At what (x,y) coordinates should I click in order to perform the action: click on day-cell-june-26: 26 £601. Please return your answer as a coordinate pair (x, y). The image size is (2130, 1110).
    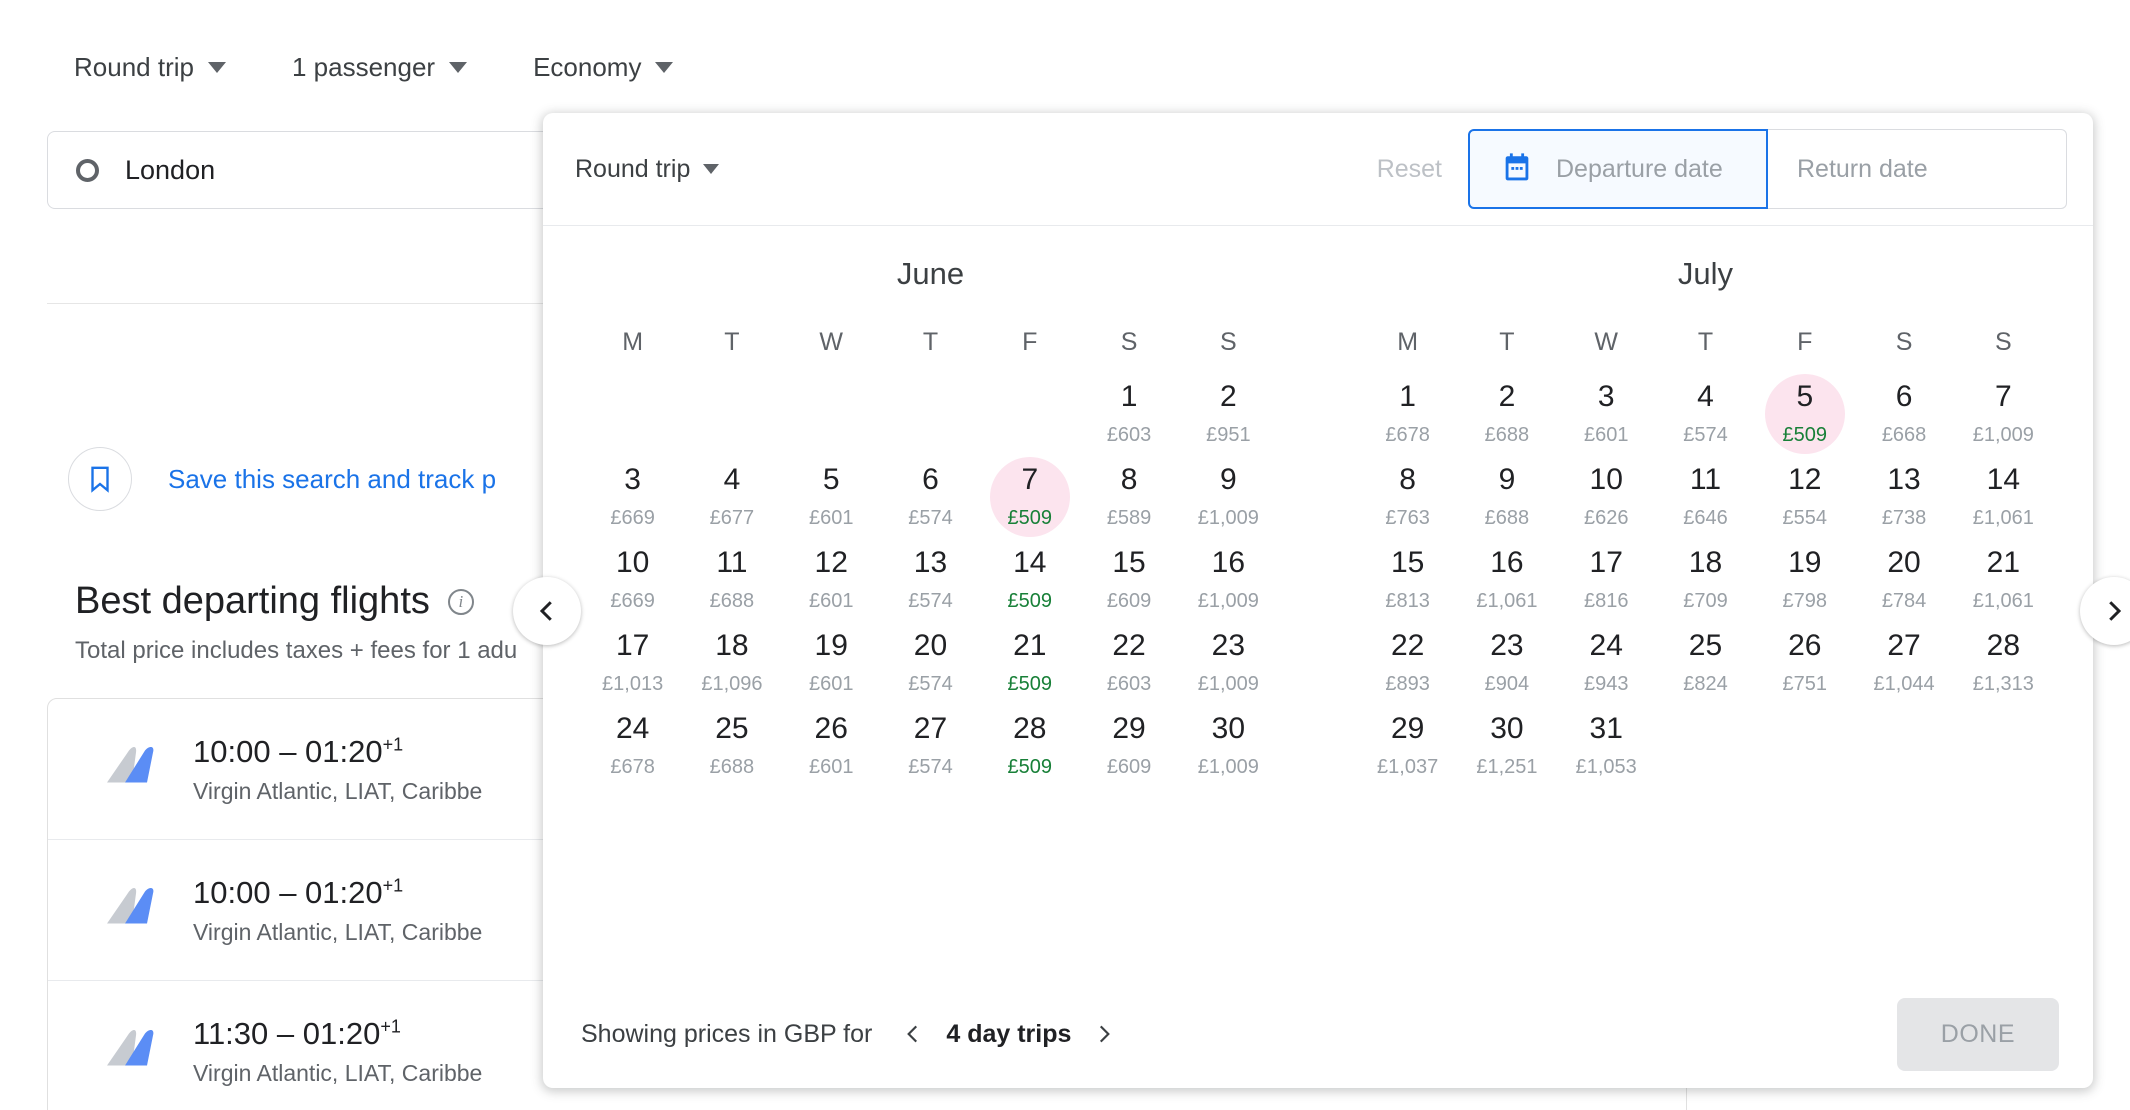
    Looking at the image, I should click on (831, 752).